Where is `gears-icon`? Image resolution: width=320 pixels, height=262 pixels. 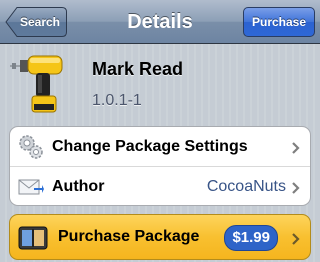
gears-icon is located at coordinates (31, 147).